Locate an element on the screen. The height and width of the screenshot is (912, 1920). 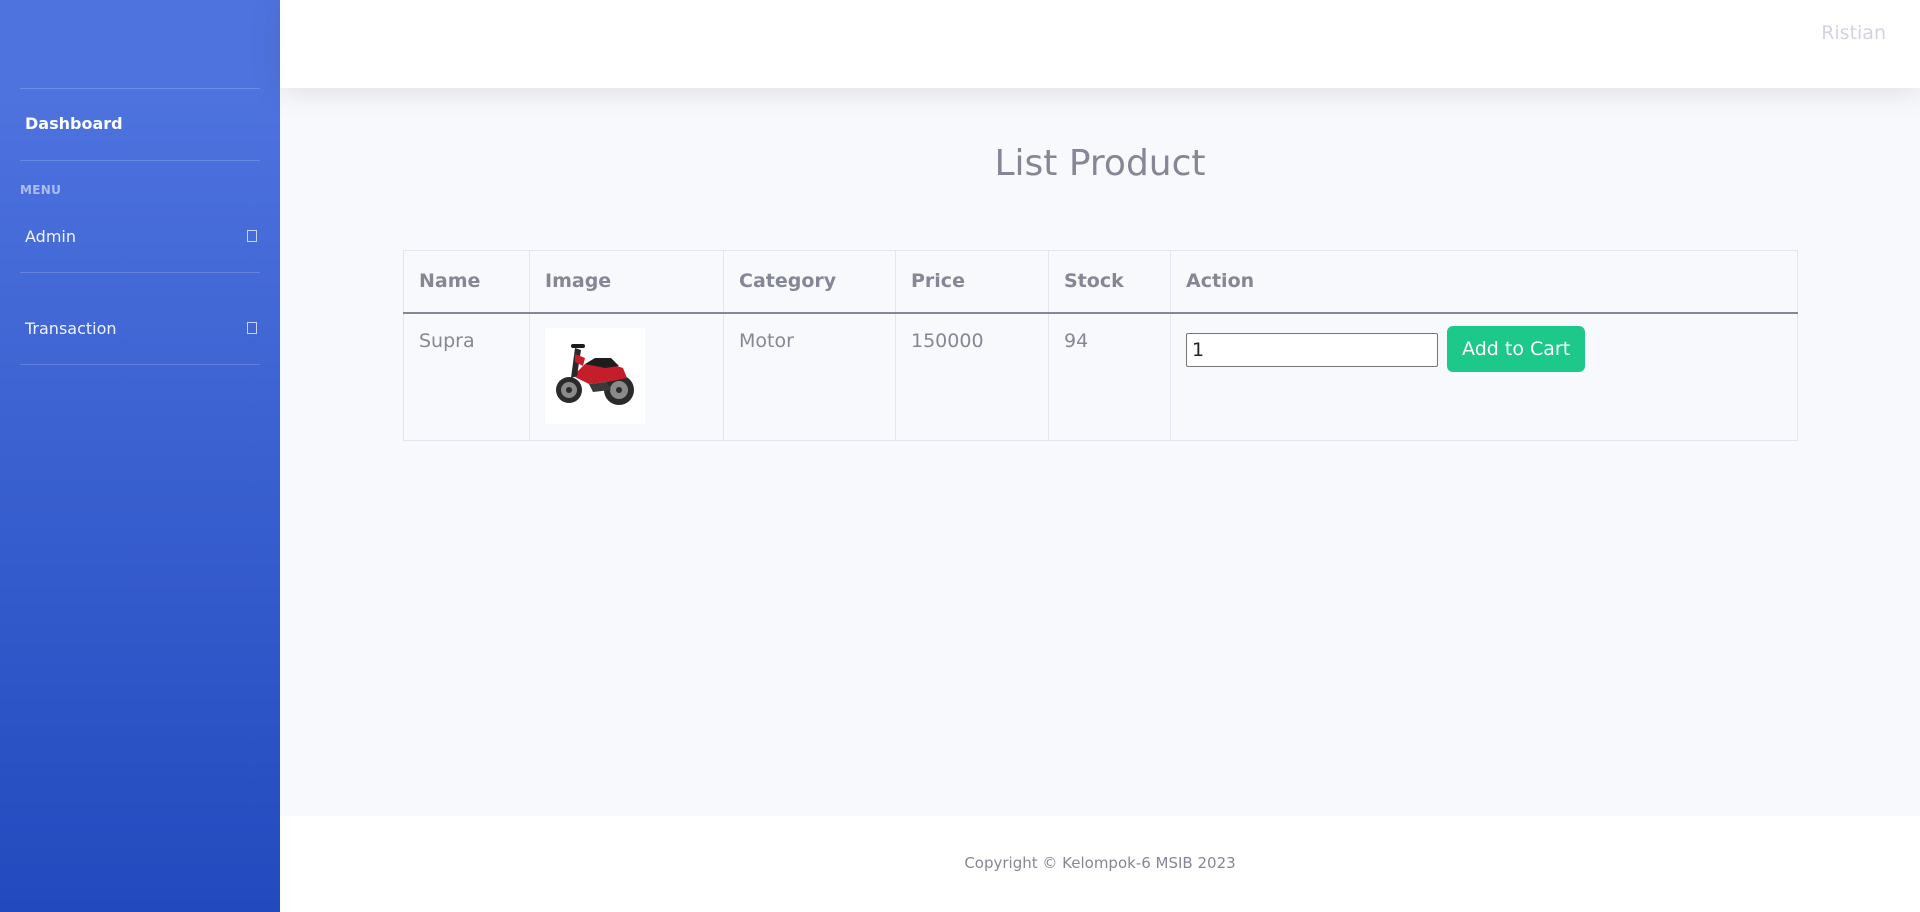
cell-image is located at coordinates (626, 376).